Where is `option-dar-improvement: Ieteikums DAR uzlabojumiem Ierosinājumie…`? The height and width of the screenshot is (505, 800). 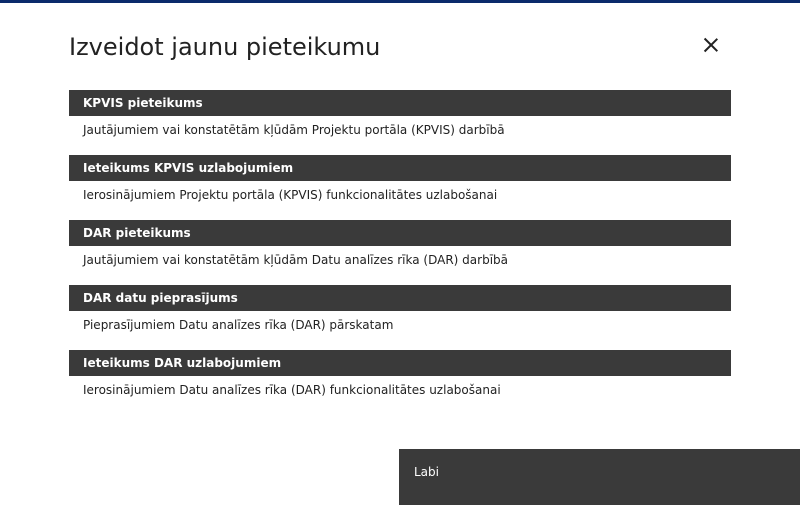 option-dar-improvement: Ieteikums DAR uzlabojumiem Ierosinājumie… is located at coordinates (400, 382).